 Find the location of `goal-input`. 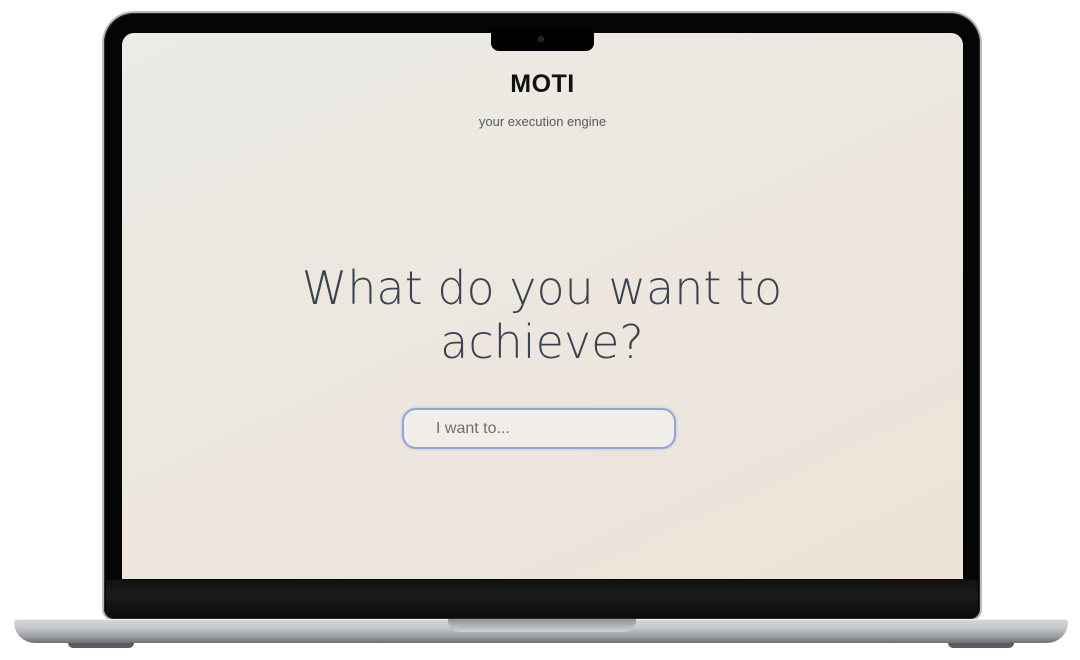

goal-input is located at coordinates (539, 428).